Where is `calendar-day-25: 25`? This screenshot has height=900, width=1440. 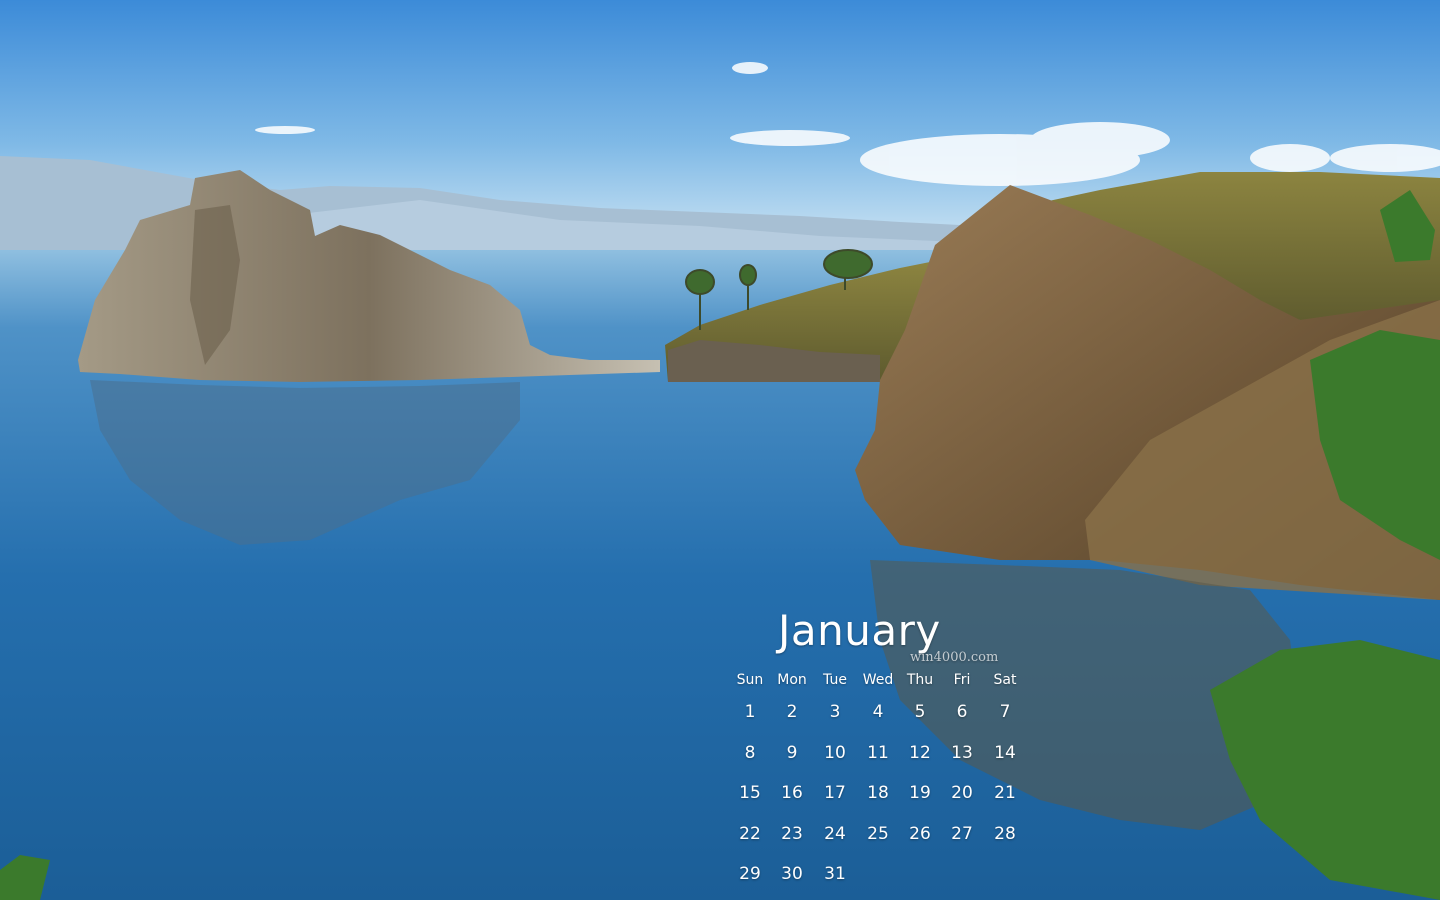 calendar-day-25: 25 is located at coordinates (878, 834).